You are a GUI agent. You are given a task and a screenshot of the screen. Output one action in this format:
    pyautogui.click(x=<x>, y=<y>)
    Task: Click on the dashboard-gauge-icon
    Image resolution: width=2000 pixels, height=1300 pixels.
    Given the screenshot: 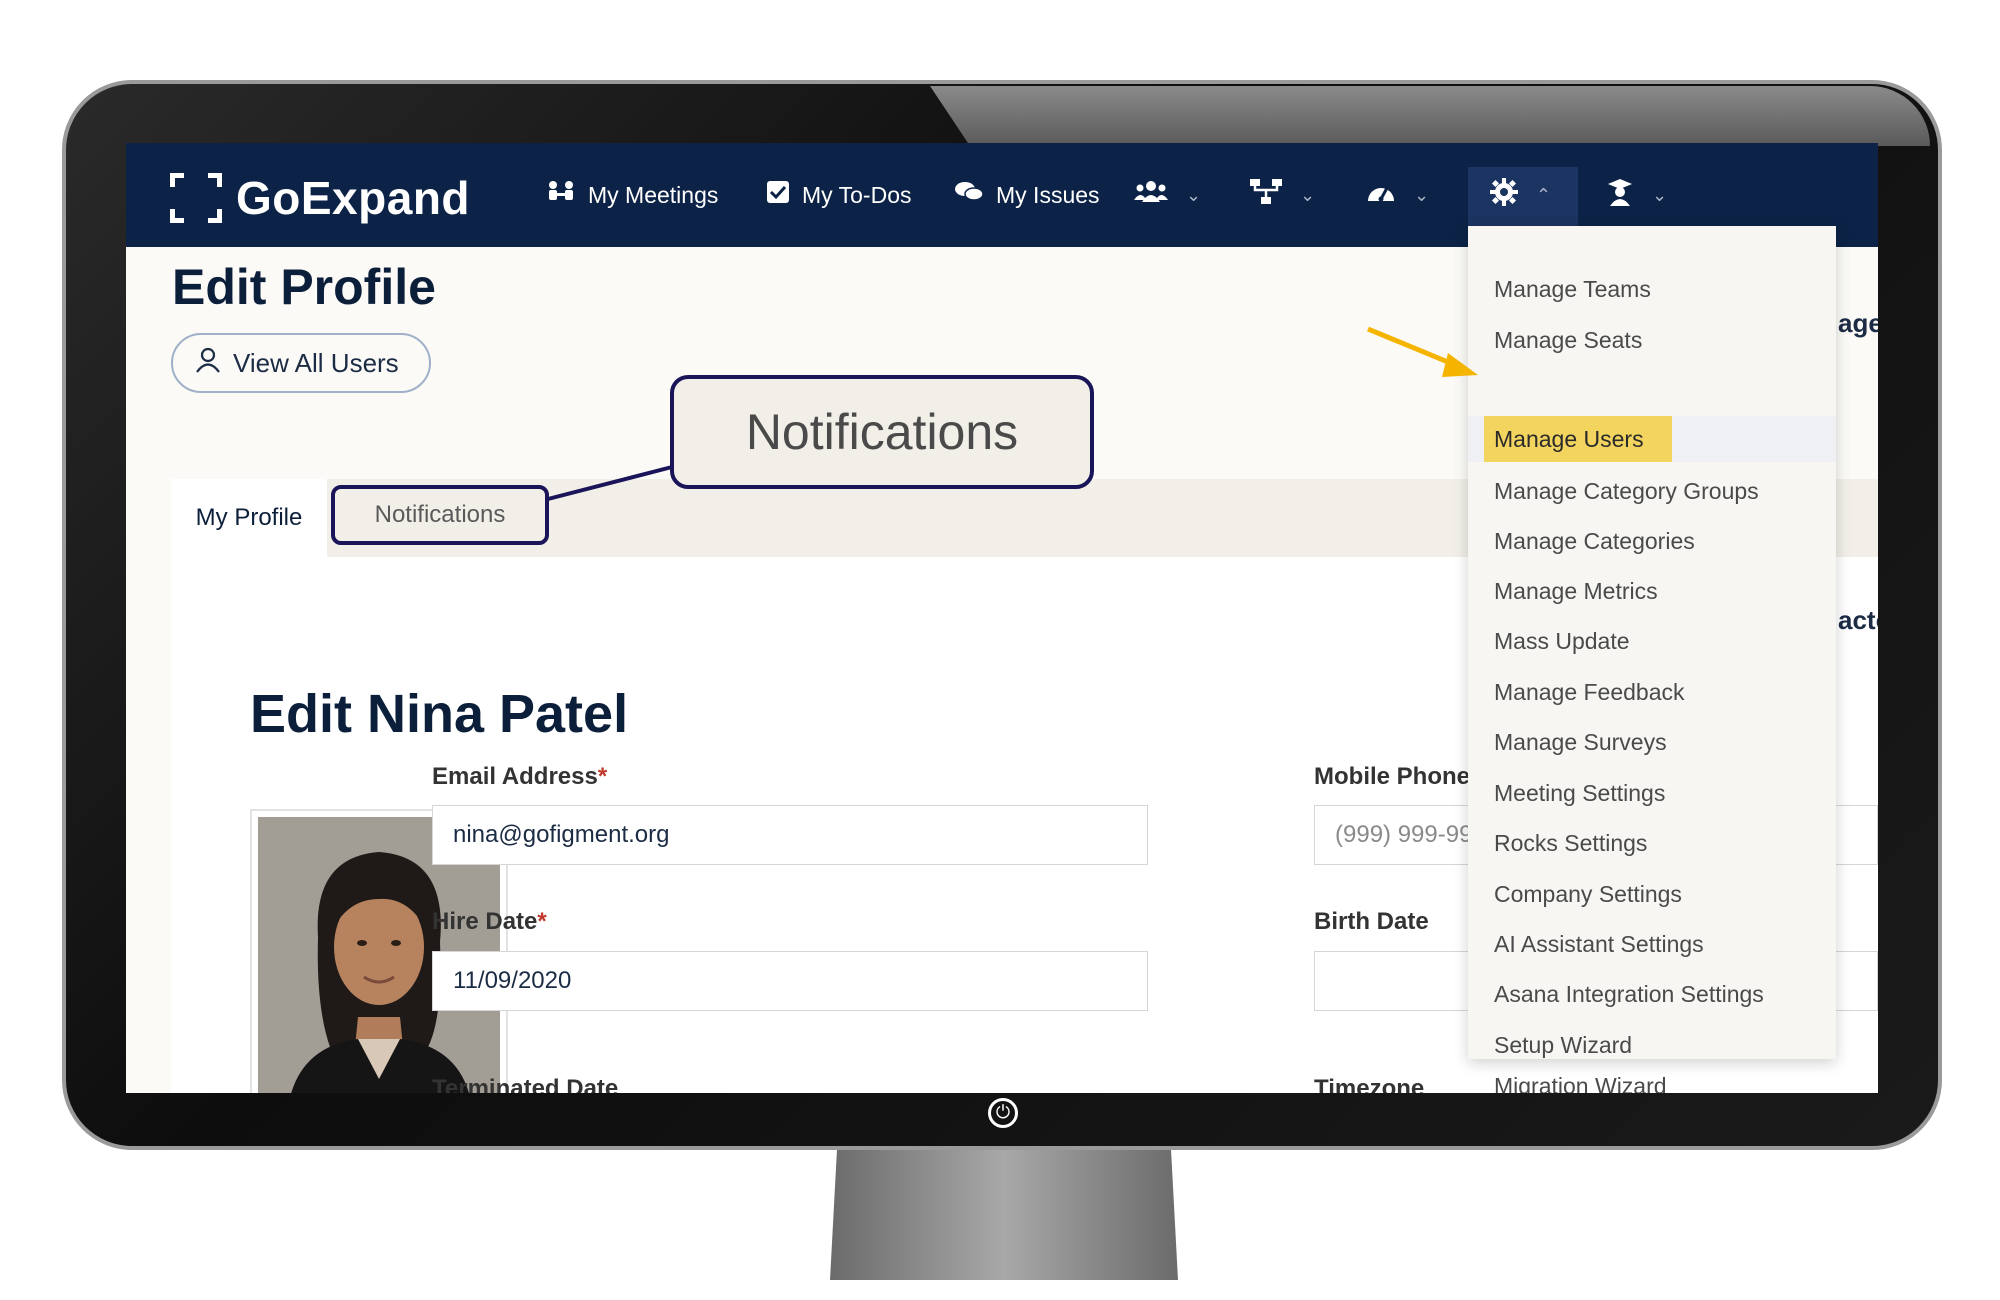 What is the action you would take?
    pyautogui.click(x=1381, y=195)
    